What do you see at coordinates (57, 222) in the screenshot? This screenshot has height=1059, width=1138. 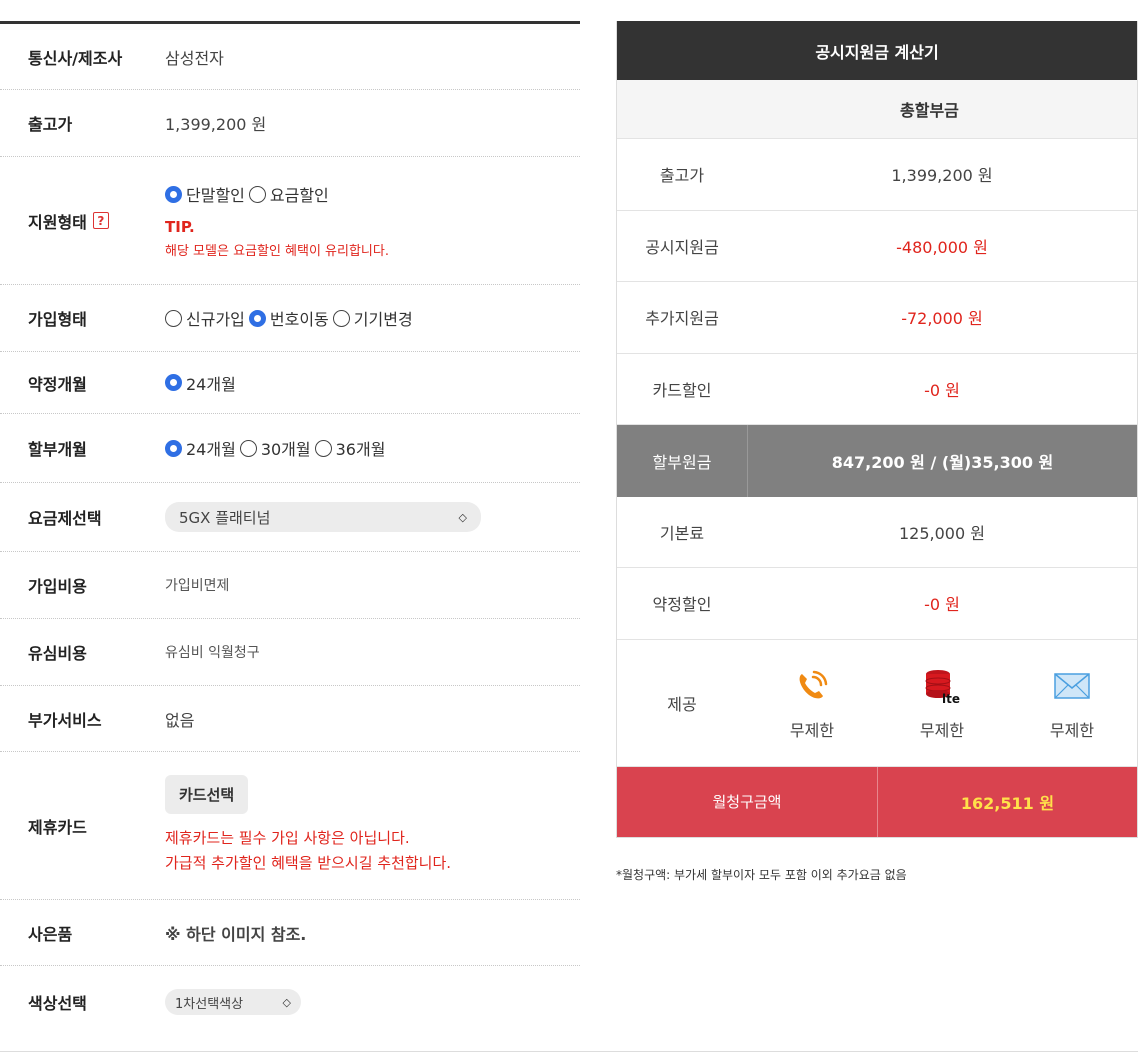 I see `support-type-label: 지원형태` at bounding box center [57, 222].